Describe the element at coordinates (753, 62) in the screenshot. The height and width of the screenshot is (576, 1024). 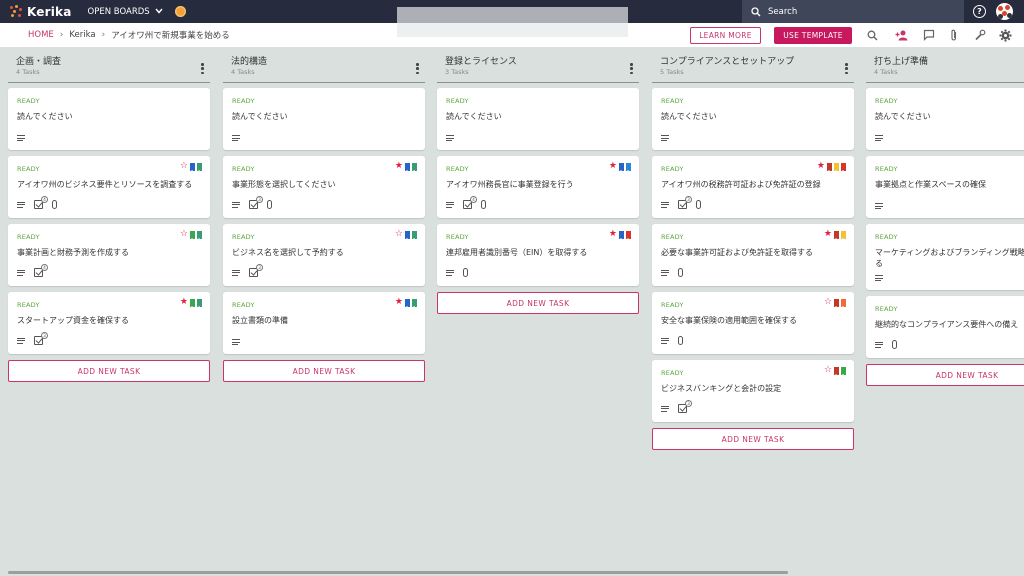
I see `column-title: コンプライアンスとセットアップ` at that location.